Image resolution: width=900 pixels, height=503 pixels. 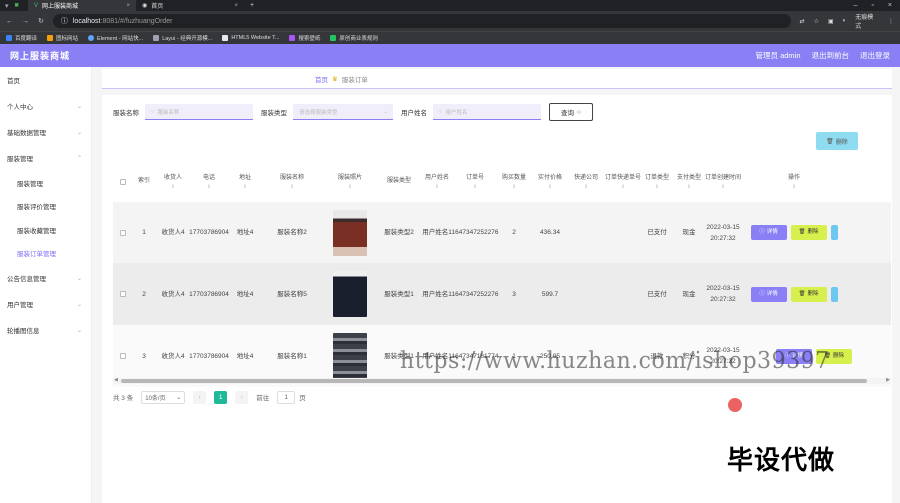 I want to click on star-icon: ☆, so click(x=816, y=21).